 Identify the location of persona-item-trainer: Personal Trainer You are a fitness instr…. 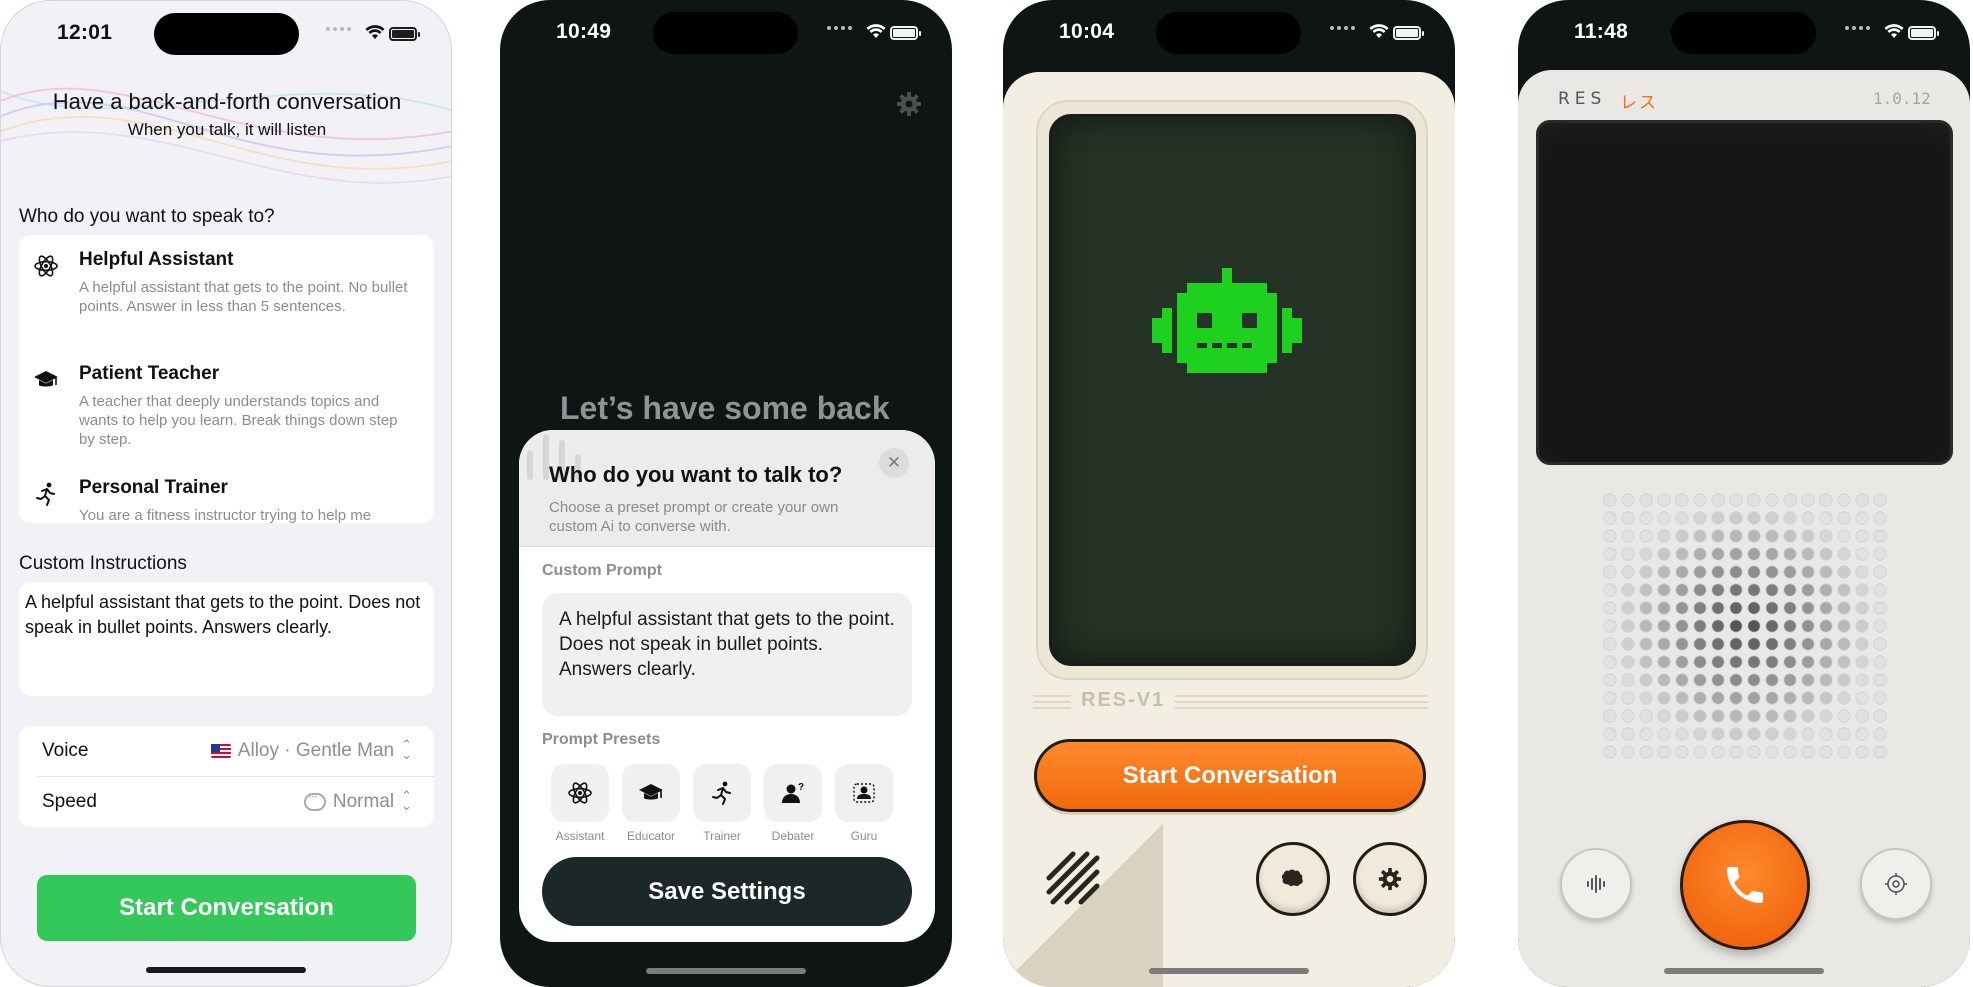
(226, 500).